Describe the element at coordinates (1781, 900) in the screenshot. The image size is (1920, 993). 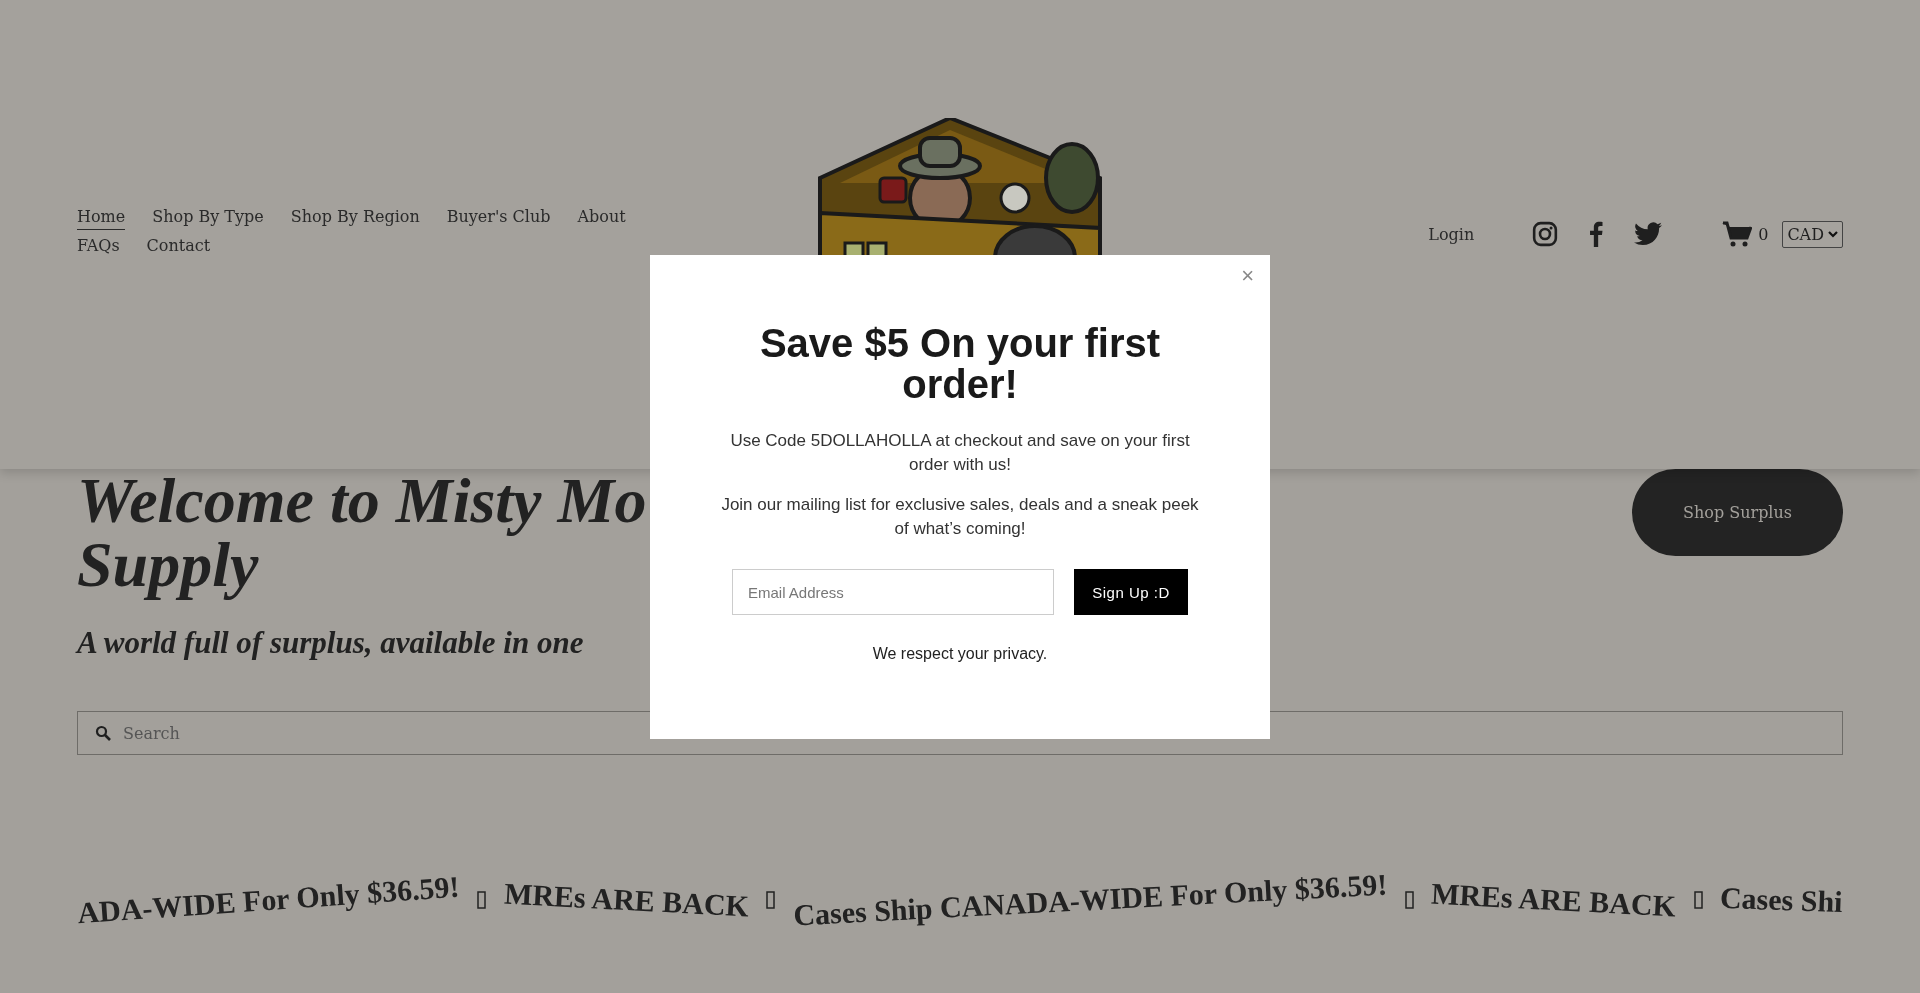
I see `announcement-text: Cases Shi` at that location.